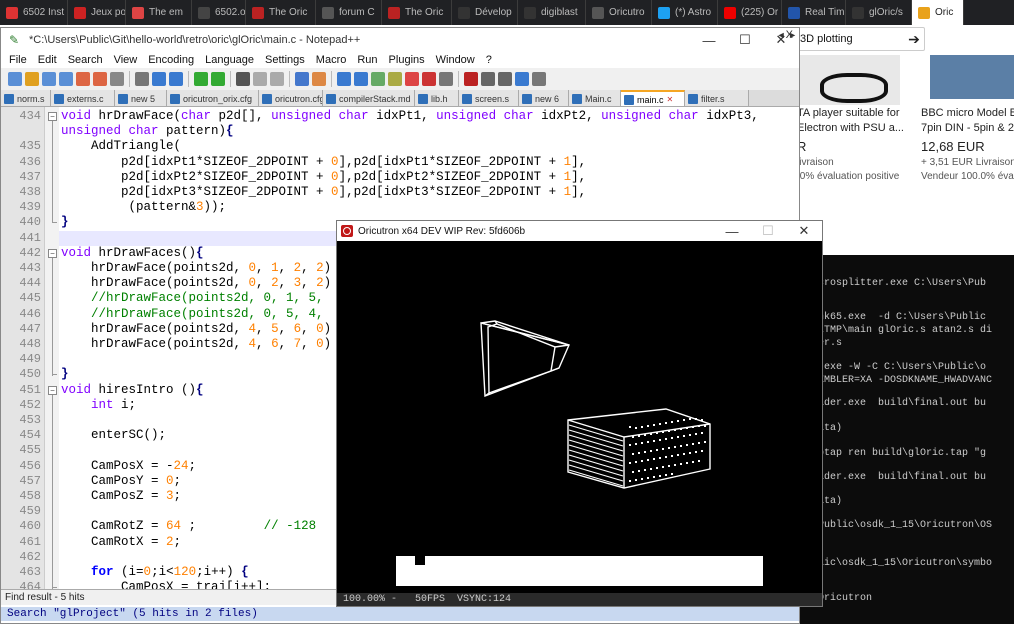 This screenshot has width=1014, height=624. What do you see at coordinates (47, 60) in the screenshot?
I see `menu-item-edit: Edit` at bounding box center [47, 60].